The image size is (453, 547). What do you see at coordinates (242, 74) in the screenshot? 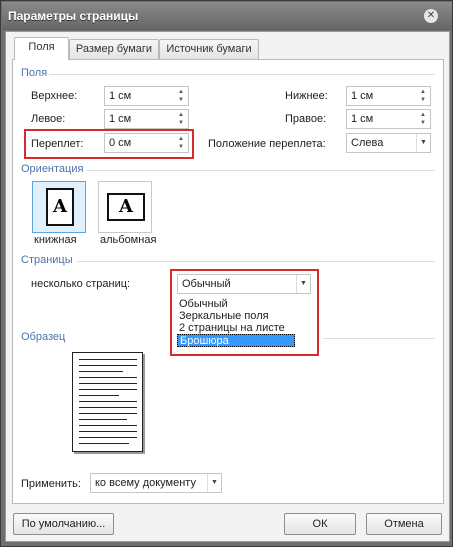
I see `margins-group-divider` at bounding box center [242, 74].